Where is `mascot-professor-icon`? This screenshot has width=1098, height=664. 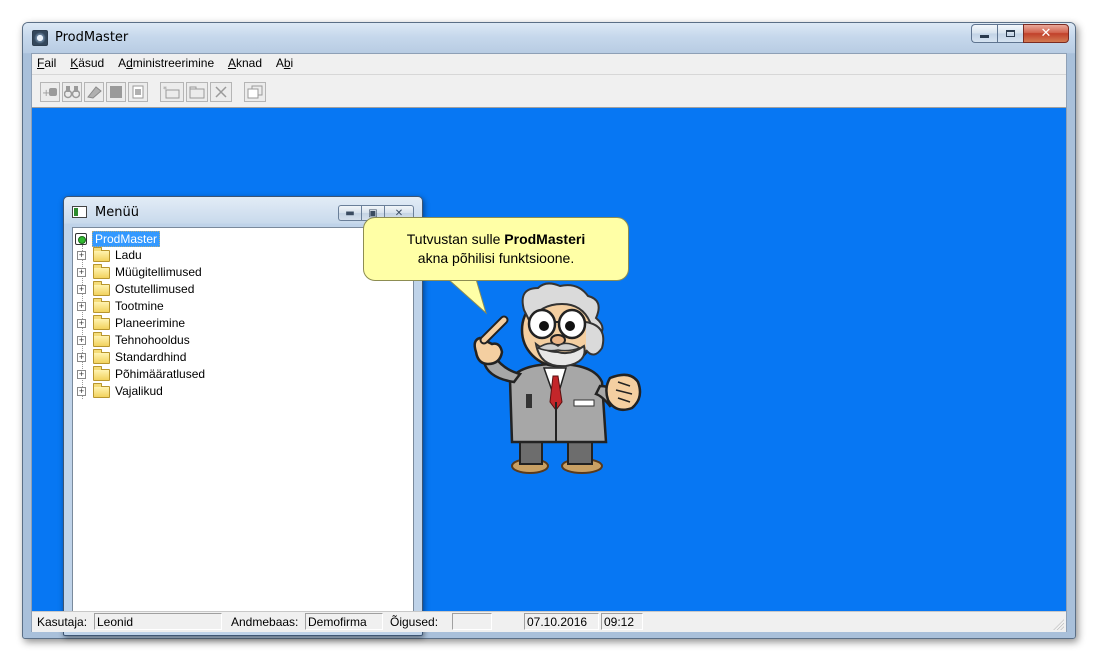 mascot-professor-icon is located at coordinates (557, 378).